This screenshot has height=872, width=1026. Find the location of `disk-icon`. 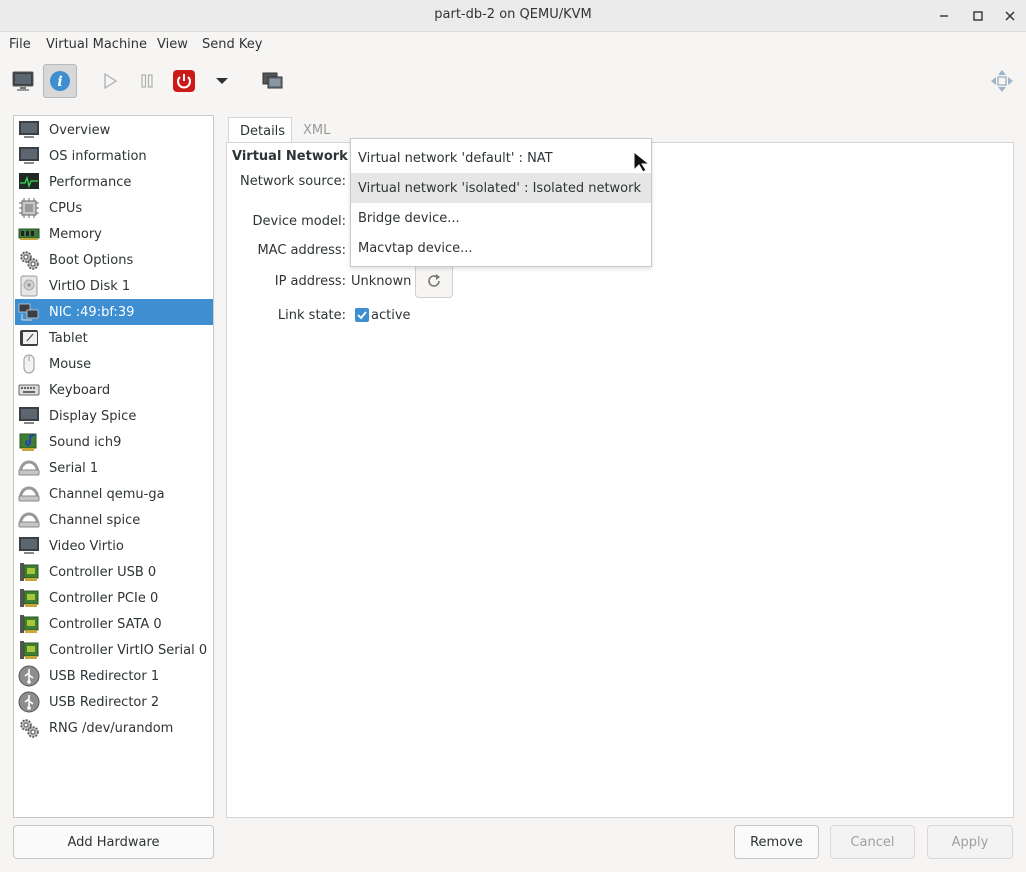

disk-icon is located at coordinates (29, 286).